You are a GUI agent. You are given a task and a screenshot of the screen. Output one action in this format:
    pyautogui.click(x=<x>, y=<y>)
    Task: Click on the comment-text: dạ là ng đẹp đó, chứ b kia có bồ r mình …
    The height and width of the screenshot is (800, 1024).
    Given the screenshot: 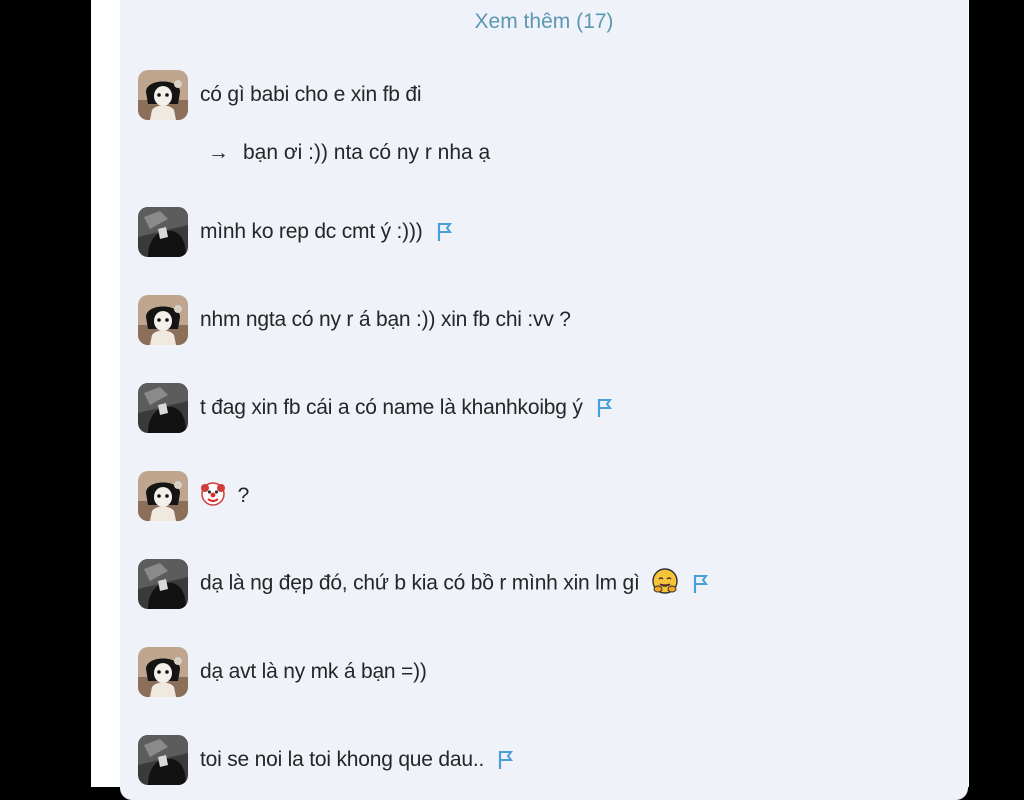 What is the action you would take?
    pyautogui.click(x=439, y=584)
    